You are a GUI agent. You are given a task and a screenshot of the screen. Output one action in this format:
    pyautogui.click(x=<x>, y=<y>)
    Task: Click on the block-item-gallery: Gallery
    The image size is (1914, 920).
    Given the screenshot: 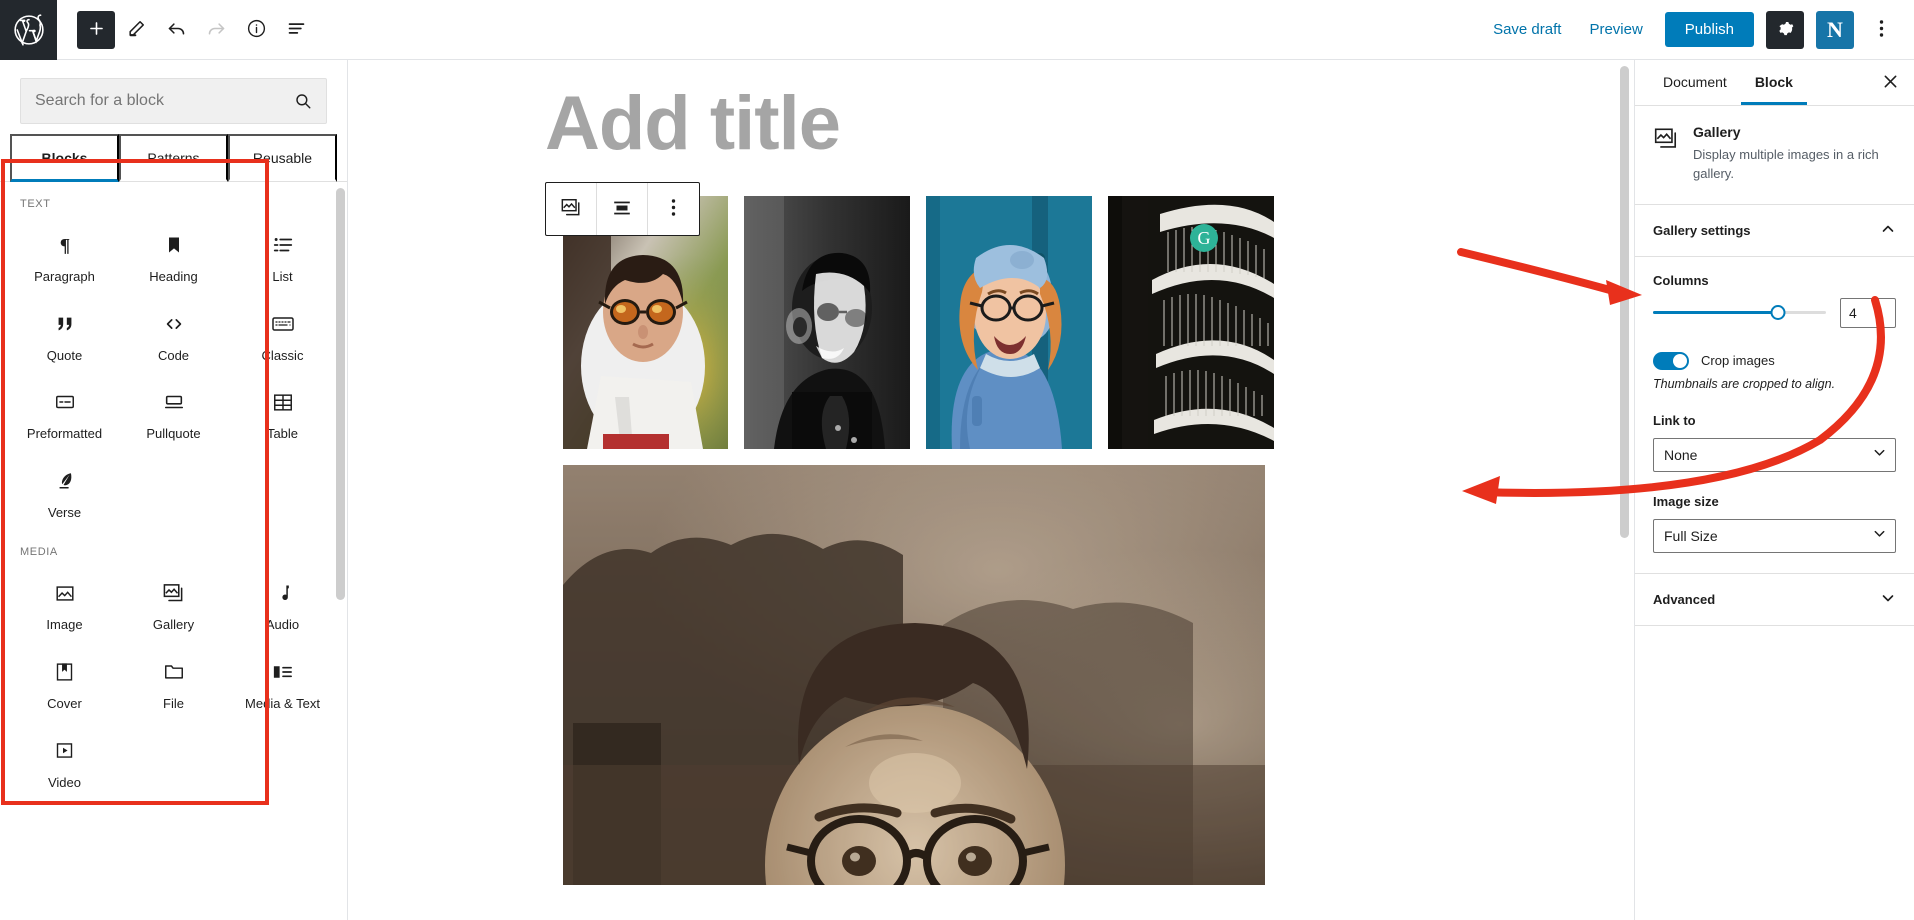 What is the action you would take?
    pyautogui.click(x=173, y=603)
    